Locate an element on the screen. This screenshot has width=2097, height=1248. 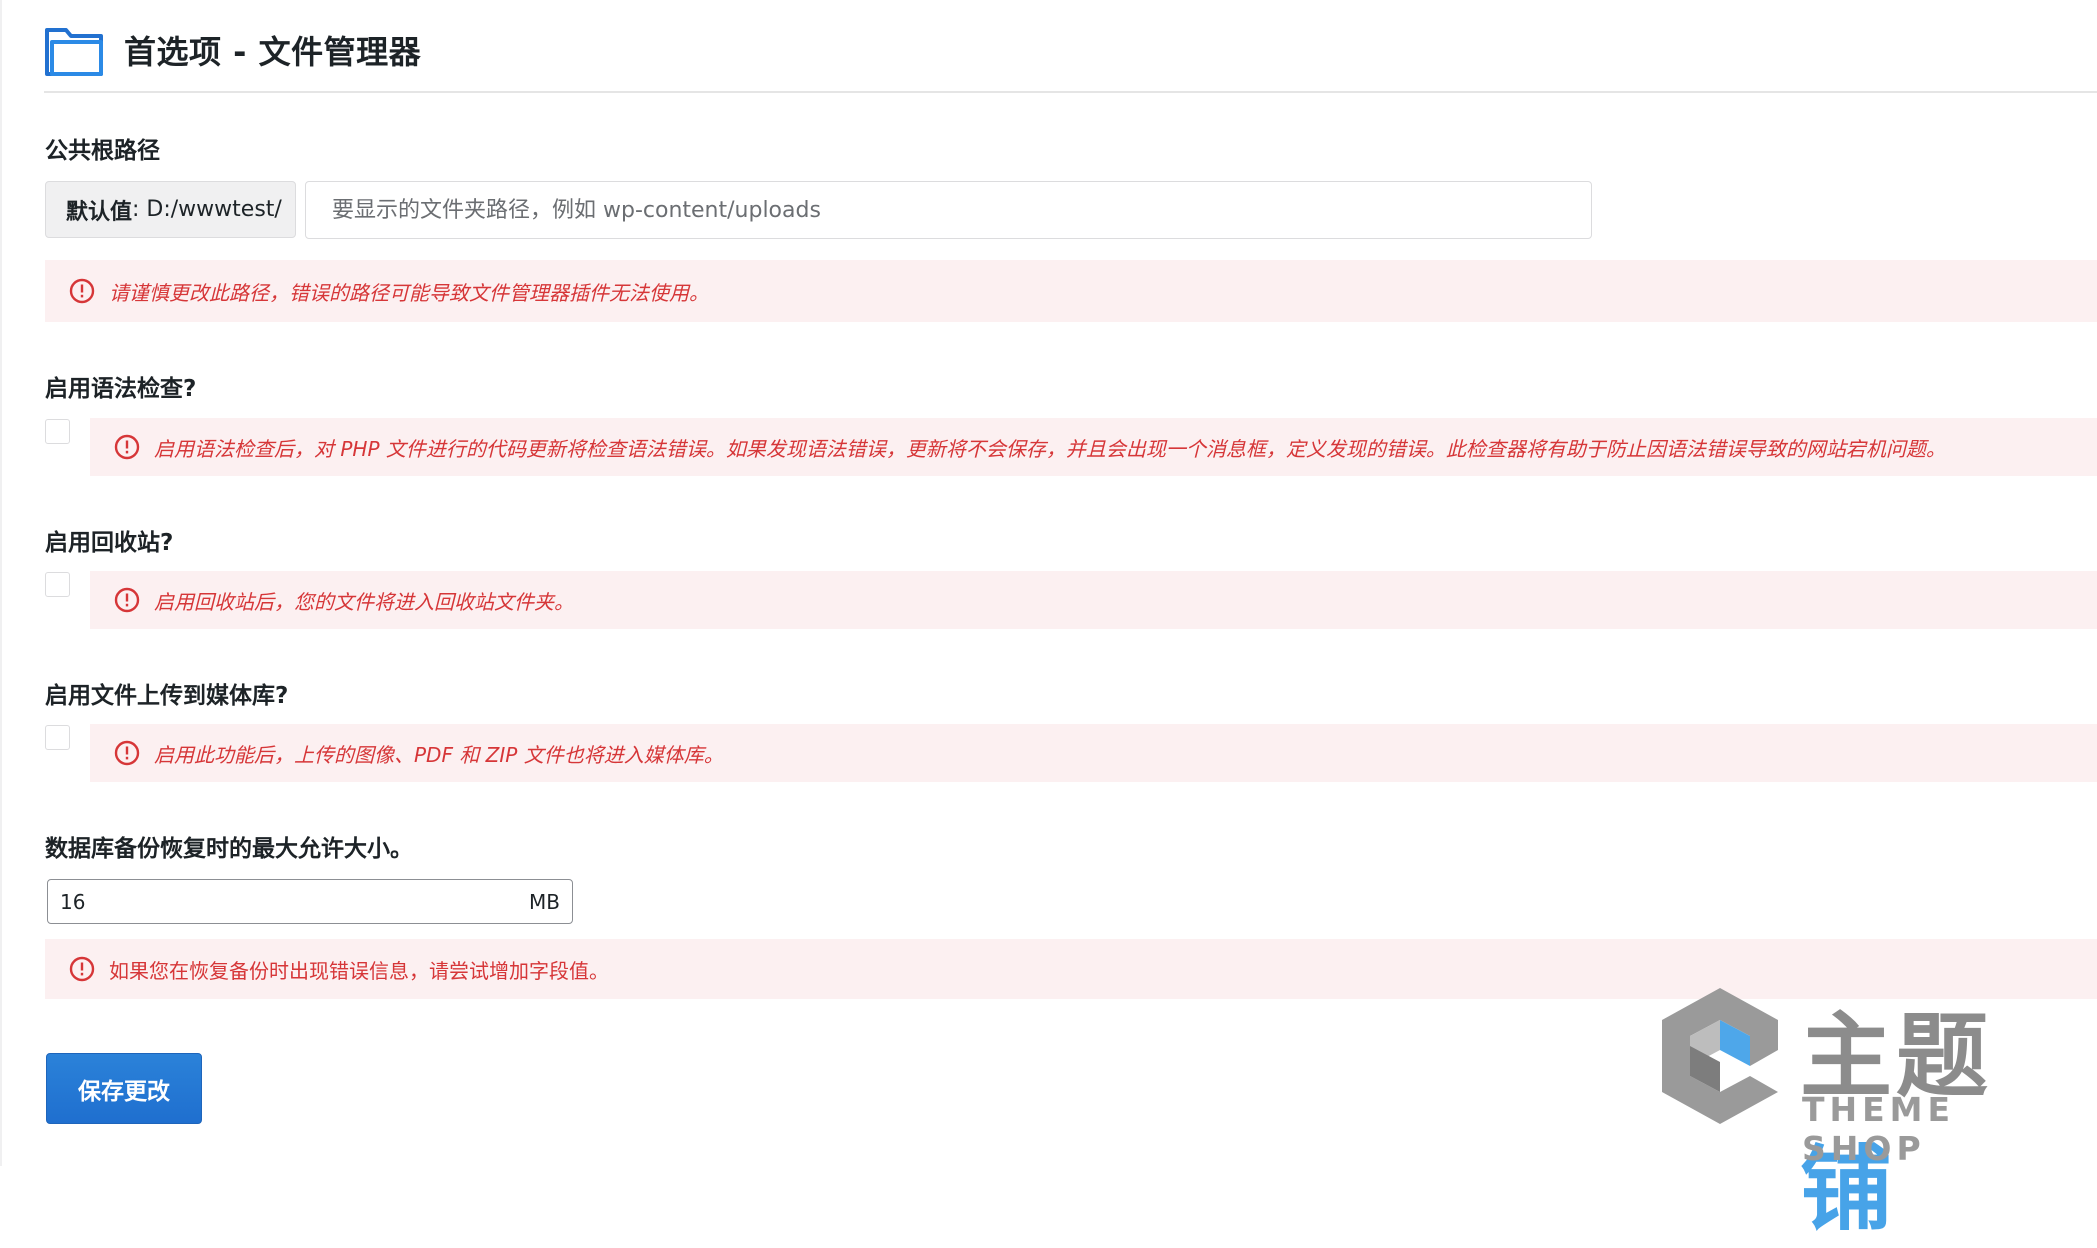
default-path-prefix: 默认值 : D:/wwwtest/ is located at coordinates (170, 209).